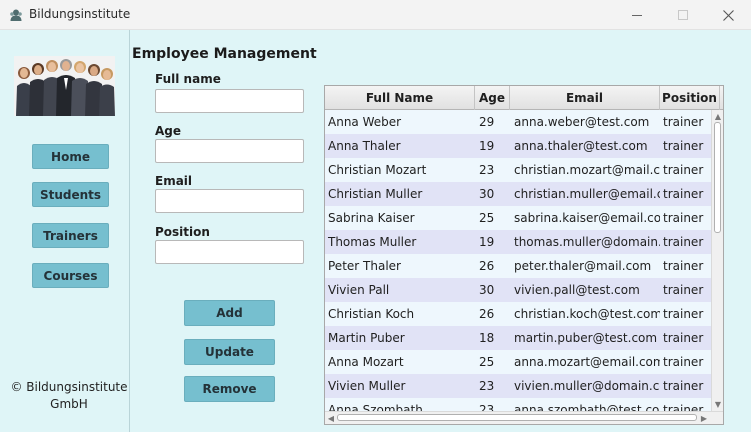 The height and width of the screenshot is (432, 751). I want to click on nav-courses-button: Courses, so click(70, 275).